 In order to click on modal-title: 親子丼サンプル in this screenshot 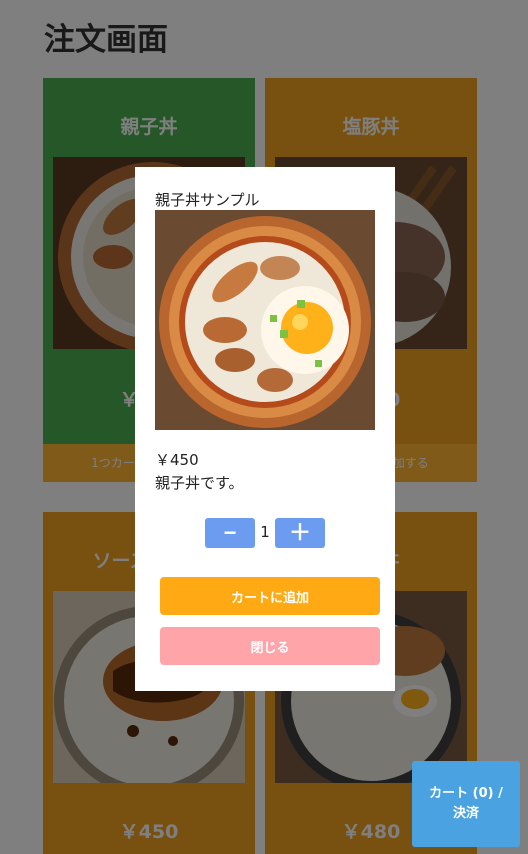, I will do `click(207, 200)`.